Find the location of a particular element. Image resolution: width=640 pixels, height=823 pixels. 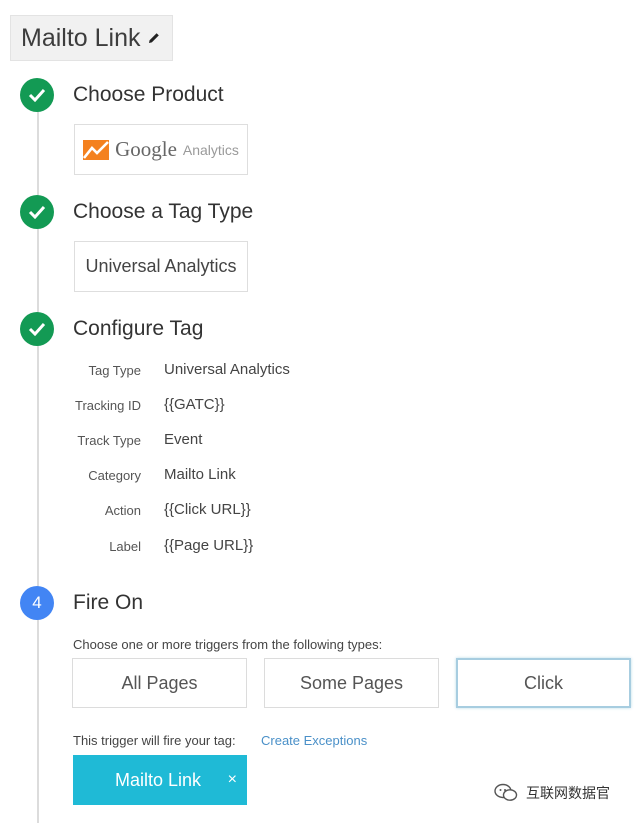

config-label-tracking-id: Tracking ID is located at coordinates (108, 405).